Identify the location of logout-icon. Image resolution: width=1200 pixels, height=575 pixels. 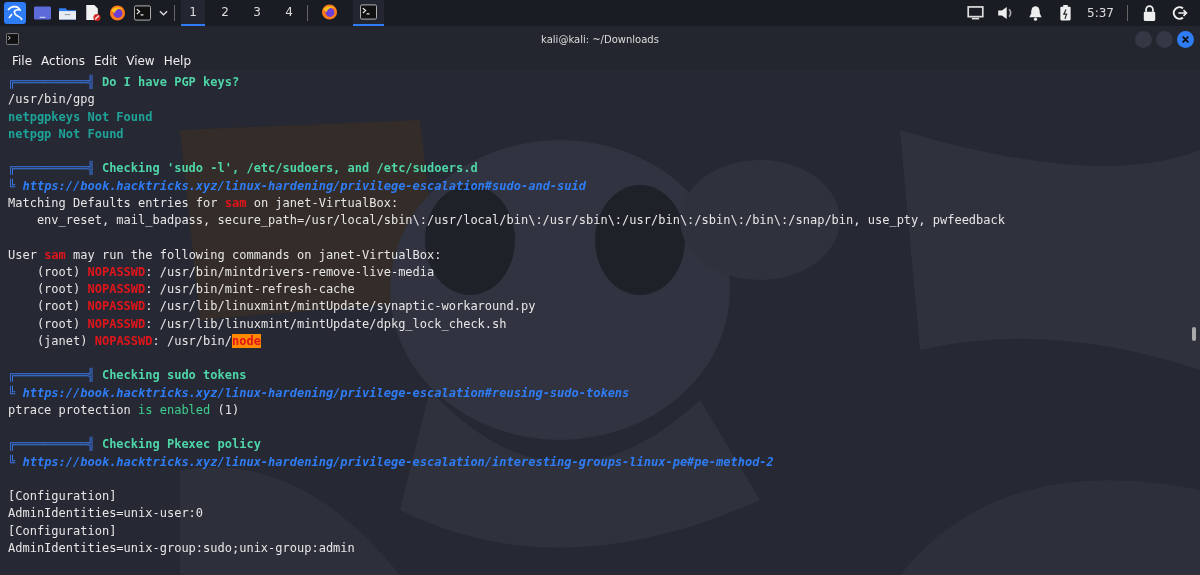
(1179, 13).